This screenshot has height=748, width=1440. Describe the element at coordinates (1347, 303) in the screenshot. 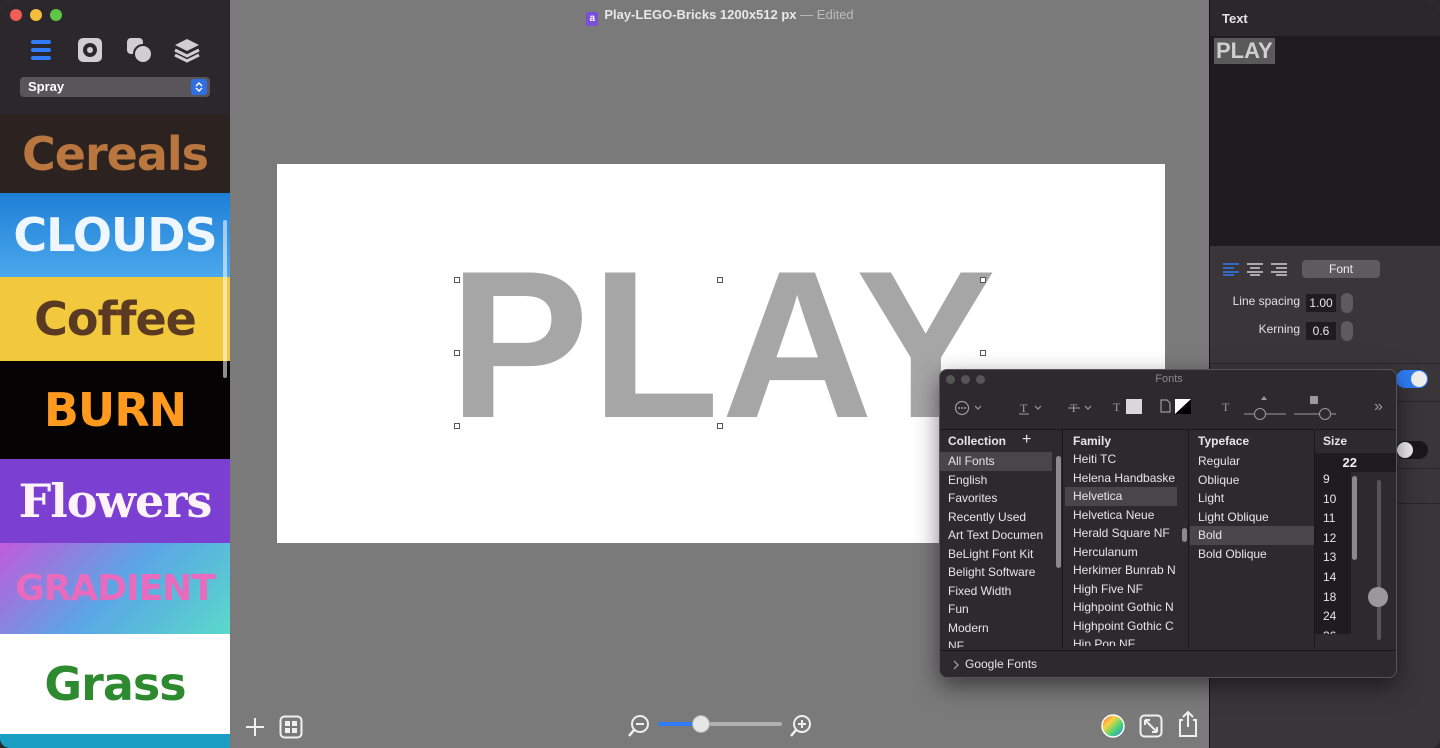

I see `line-spacing-stepper` at that location.